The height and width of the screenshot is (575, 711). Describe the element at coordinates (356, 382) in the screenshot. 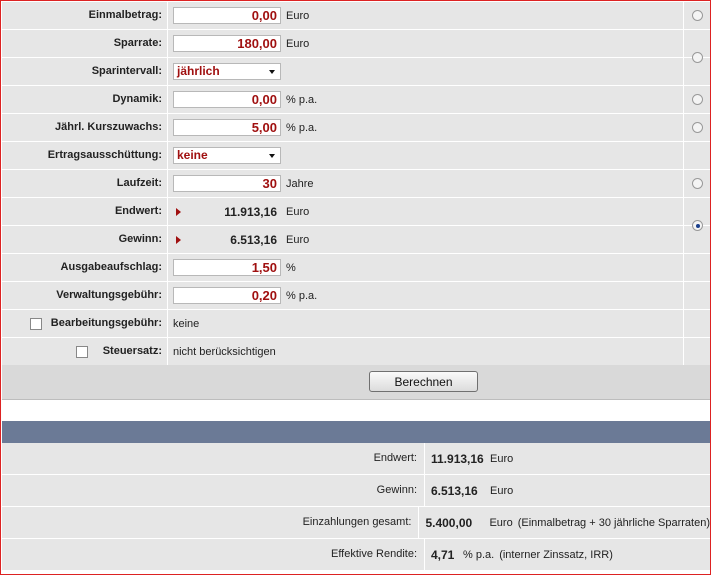

I see `button-bar: Berechnen` at that location.